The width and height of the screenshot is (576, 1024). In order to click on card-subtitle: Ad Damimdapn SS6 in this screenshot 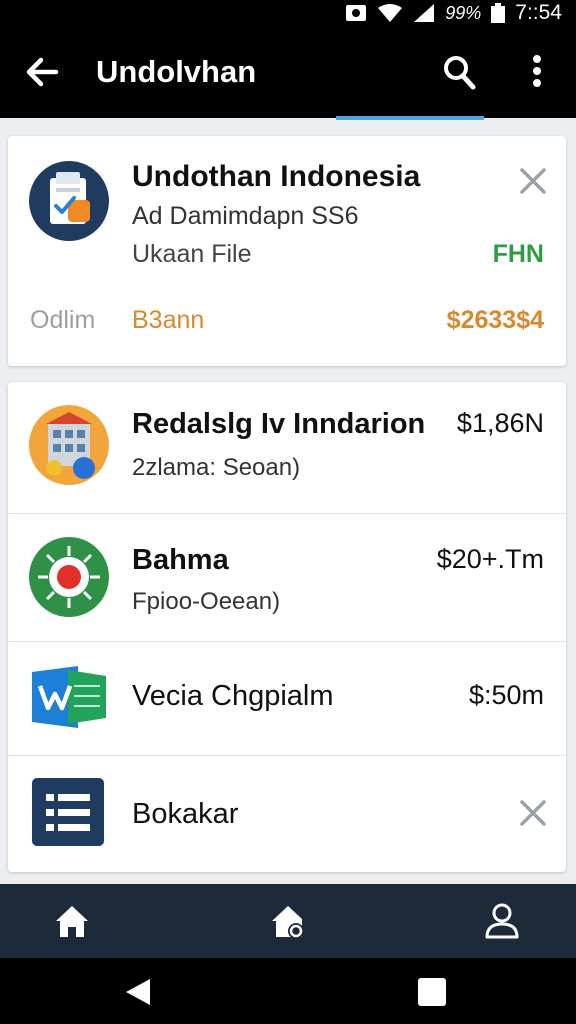, I will do `click(245, 216)`.